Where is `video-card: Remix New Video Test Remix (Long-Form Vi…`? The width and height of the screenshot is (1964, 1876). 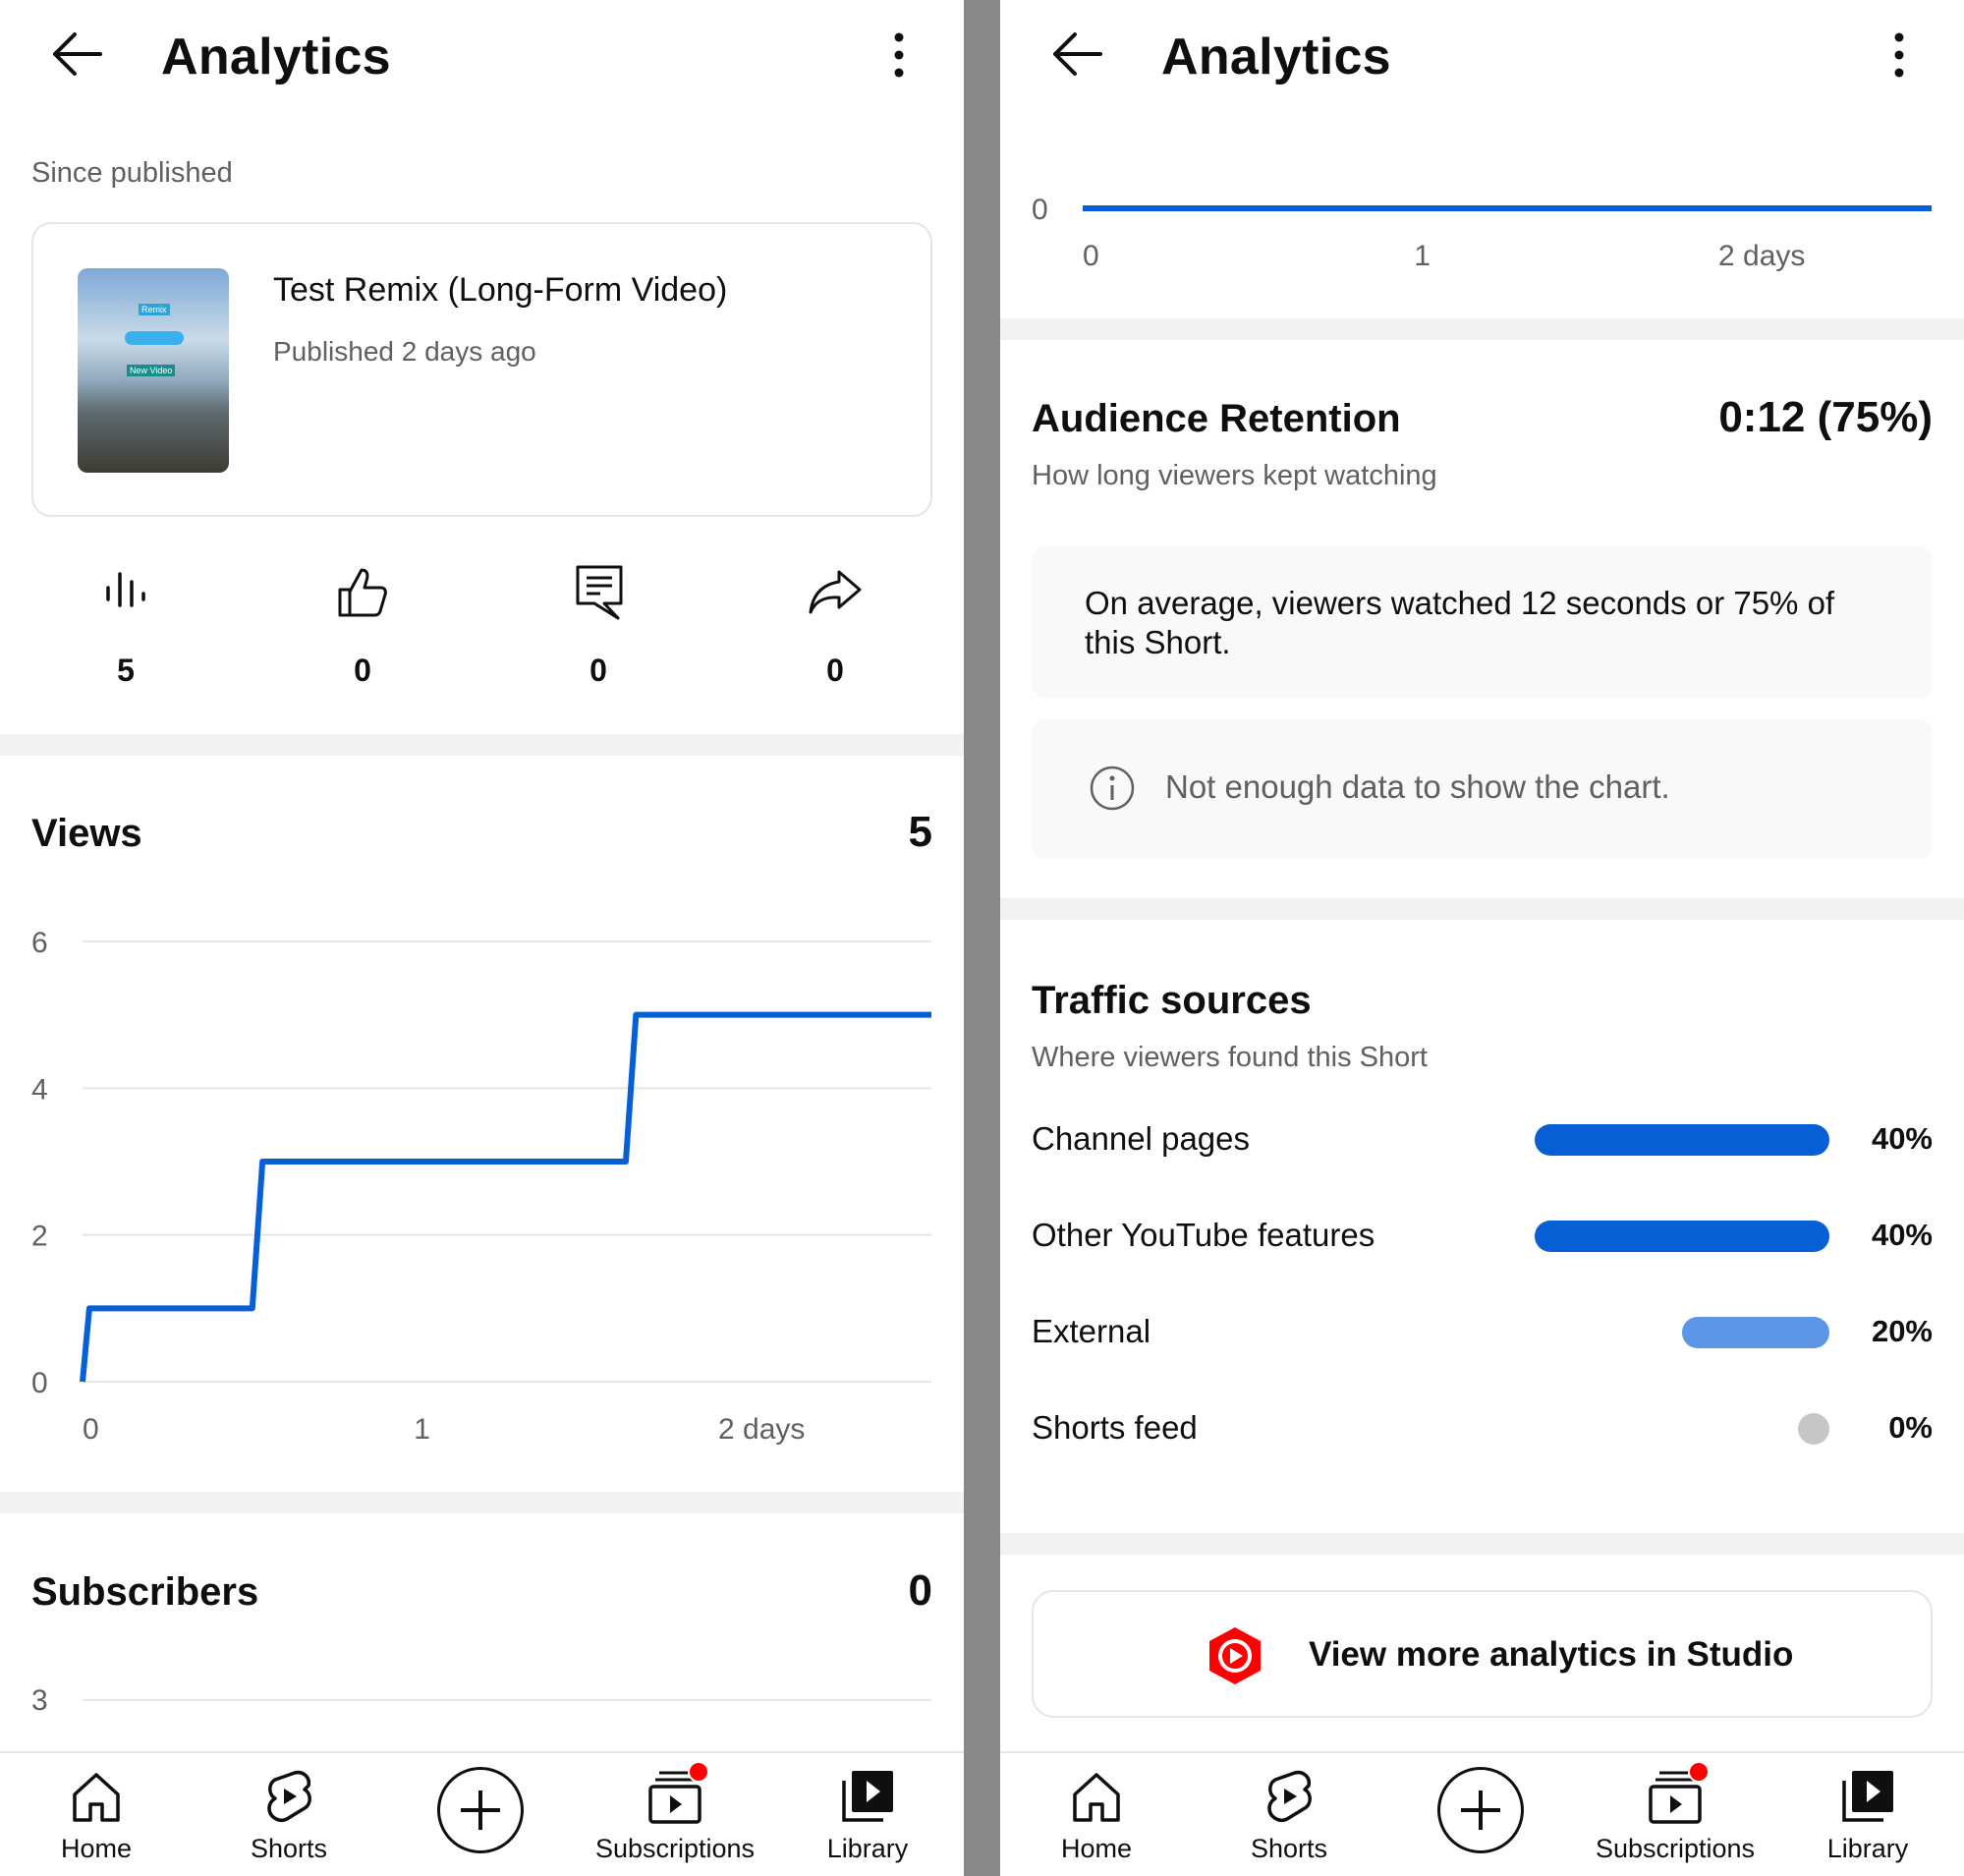 video-card: Remix New Video Test Remix (Long-Form Vi… is located at coordinates (481, 369).